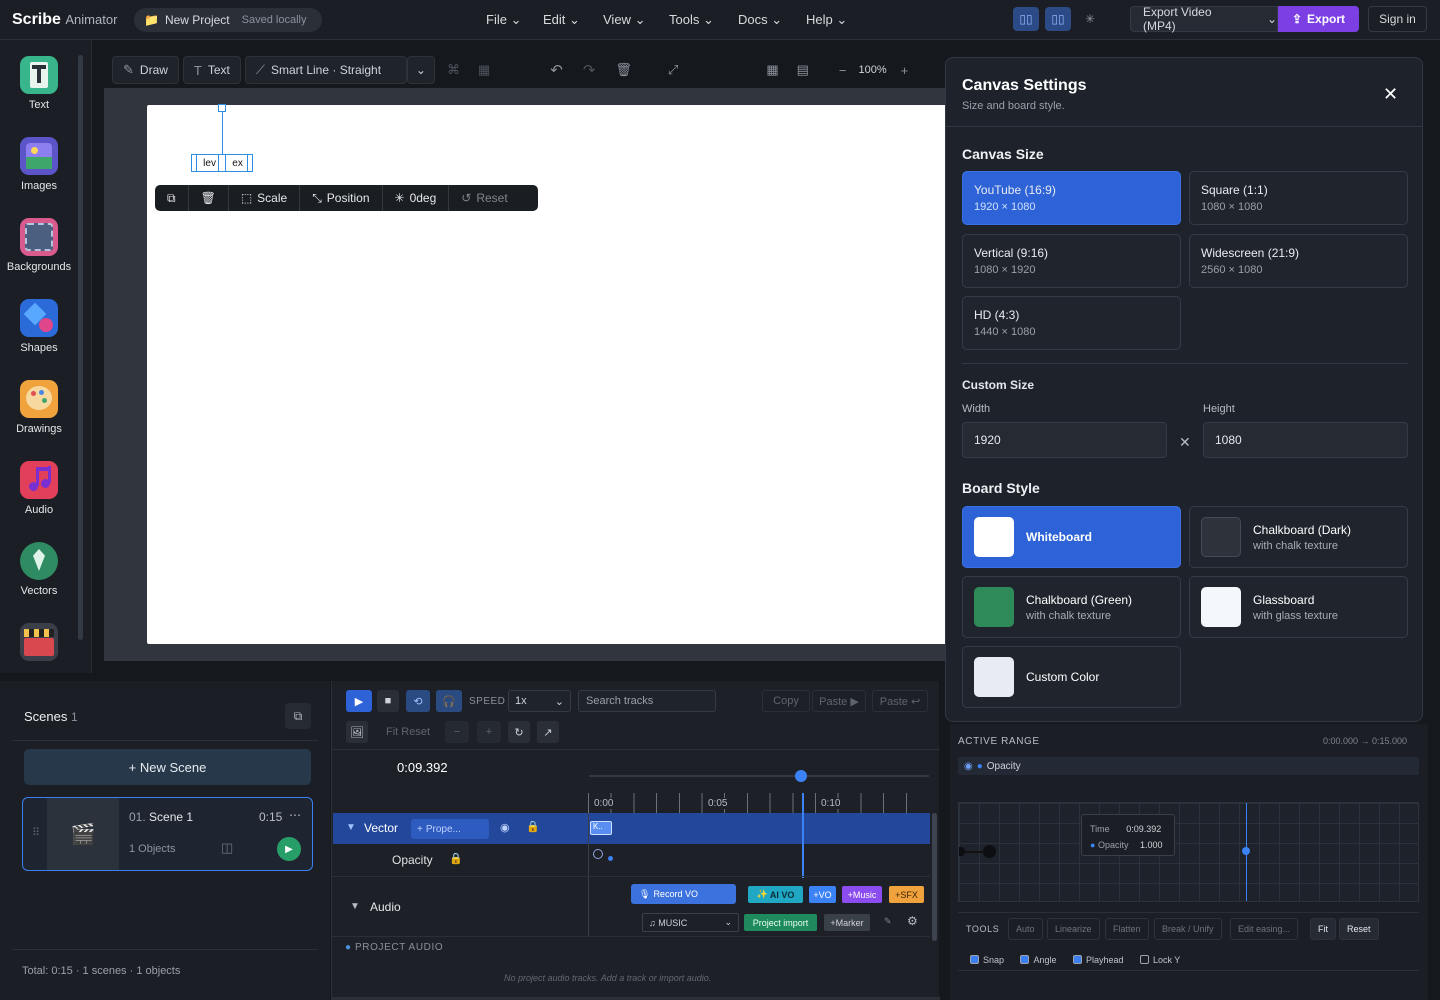 Image resolution: width=1440 pixels, height=1000 pixels. What do you see at coordinates (1071, 323) in the screenshot?
I see `size-option-hd: HD (4:3) 1440 × 1080` at bounding box center [1071, 323].